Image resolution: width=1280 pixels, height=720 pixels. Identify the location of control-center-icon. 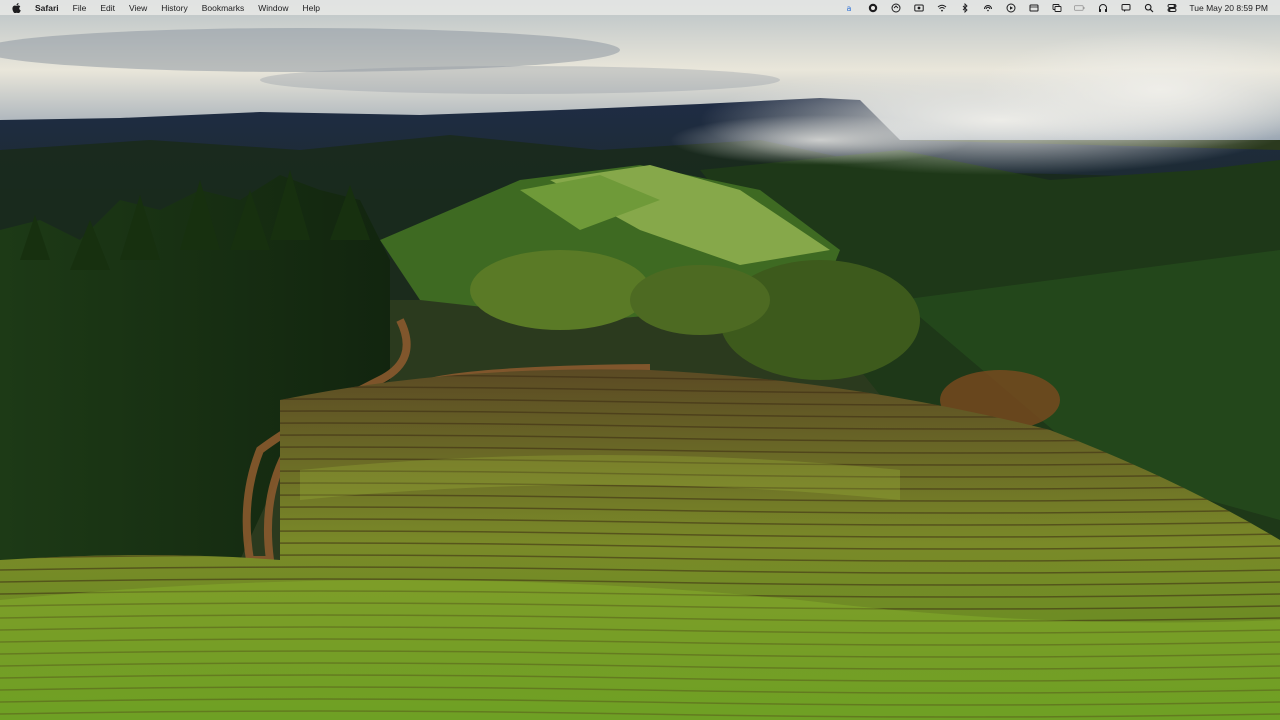
(1171, 7).